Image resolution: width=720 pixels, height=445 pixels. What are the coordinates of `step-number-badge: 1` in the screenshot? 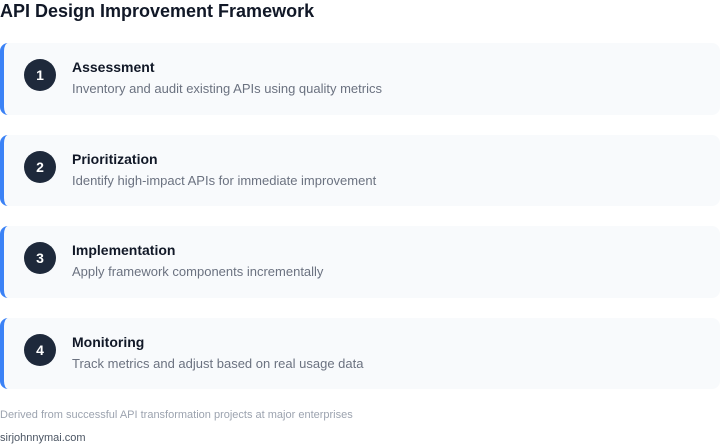 It's located at (40, 75).